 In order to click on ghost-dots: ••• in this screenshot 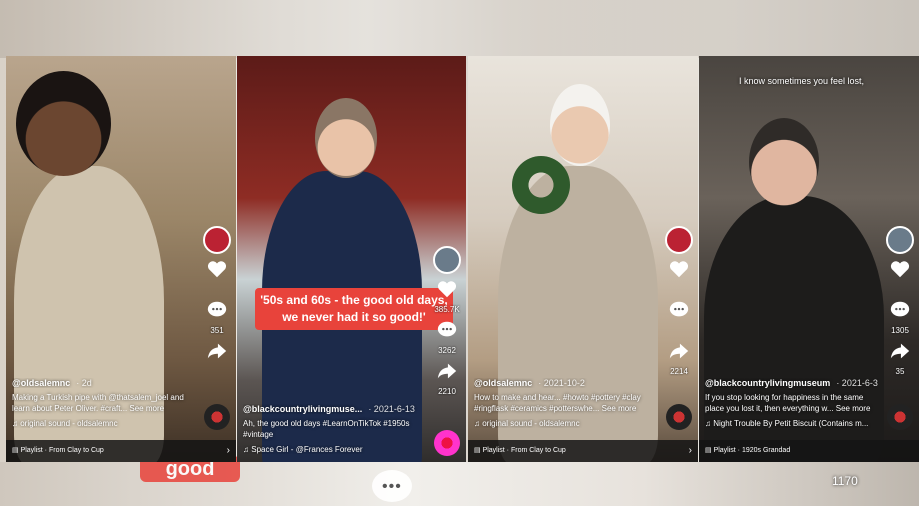, I will do `click(392, 486)`.